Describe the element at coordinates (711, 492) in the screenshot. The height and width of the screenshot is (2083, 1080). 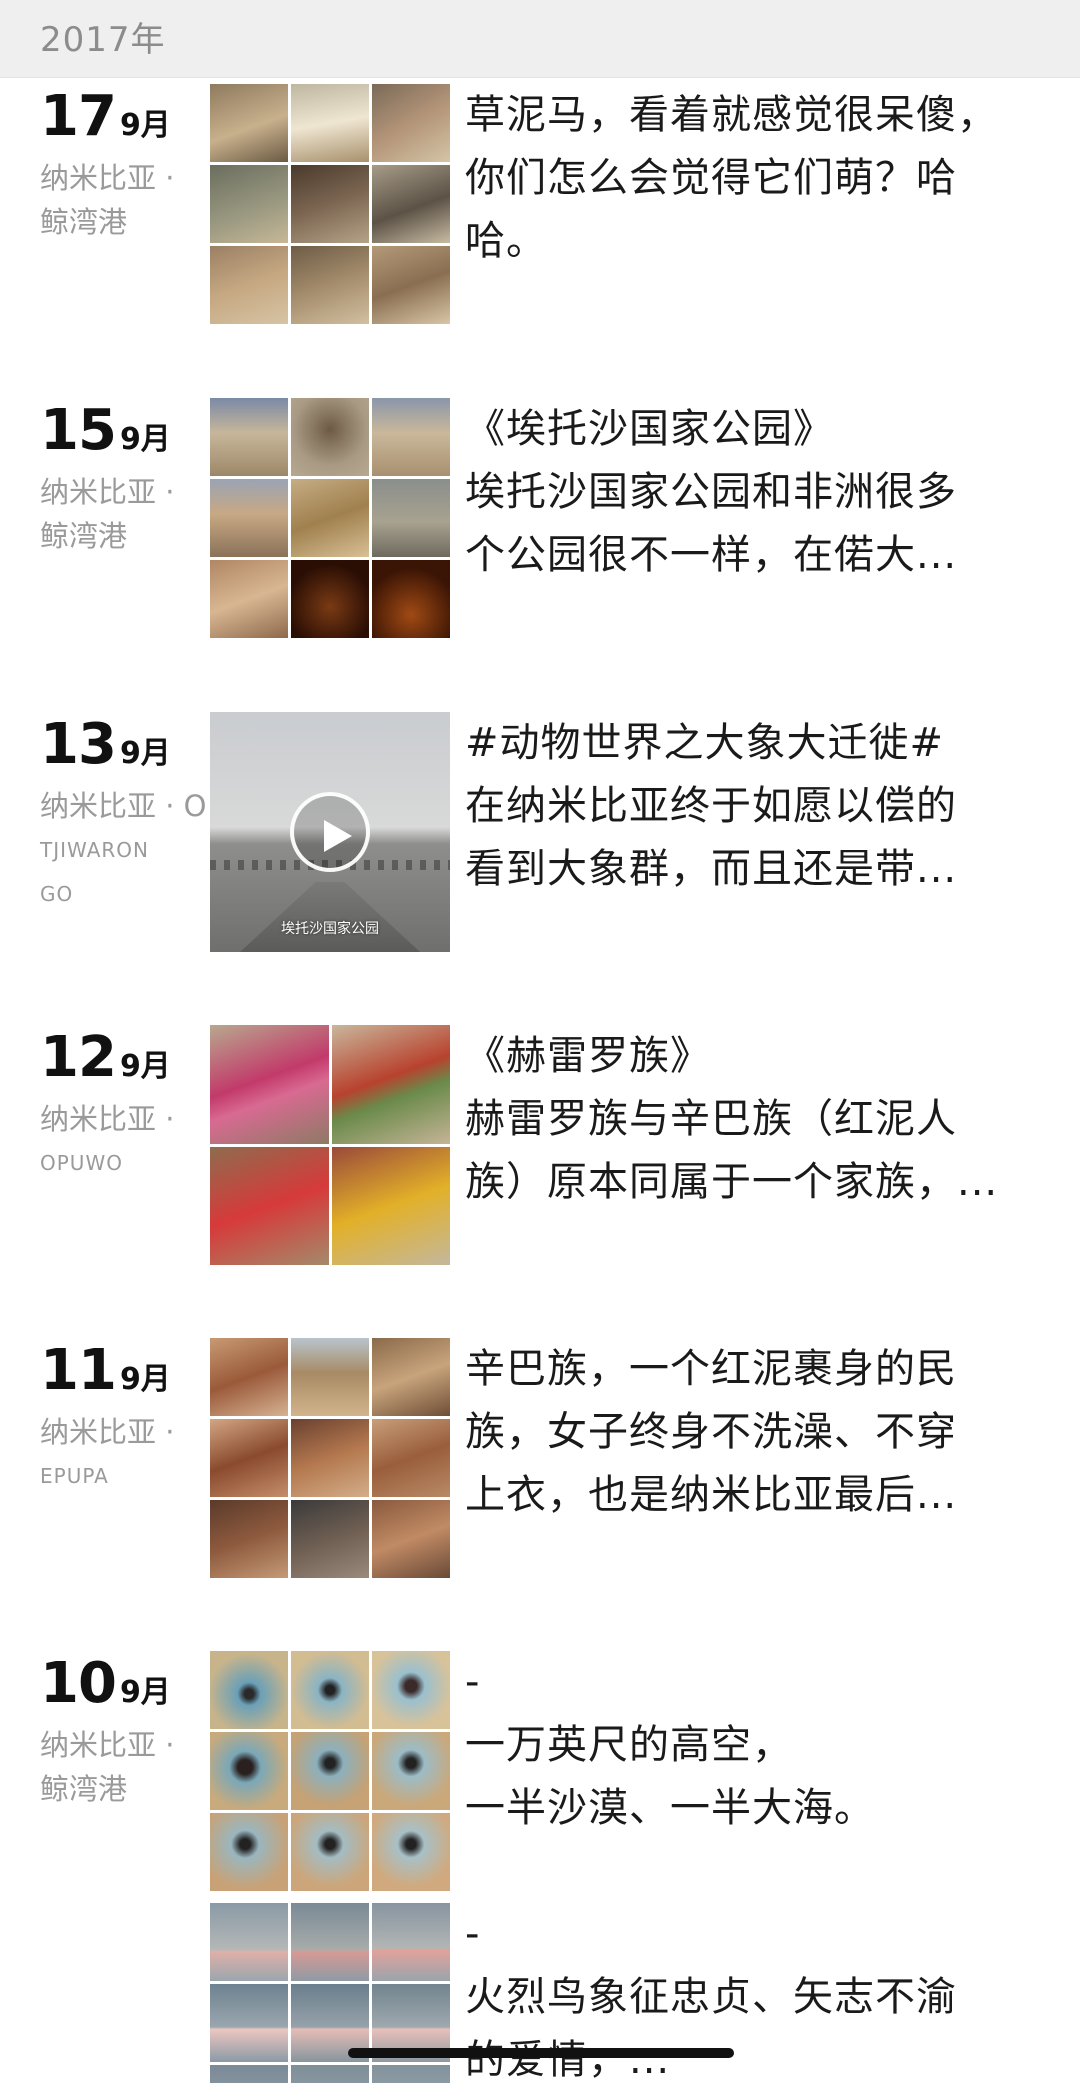
I see `post-text-line: 埃托沙国家公园和非洲很多` at that location.